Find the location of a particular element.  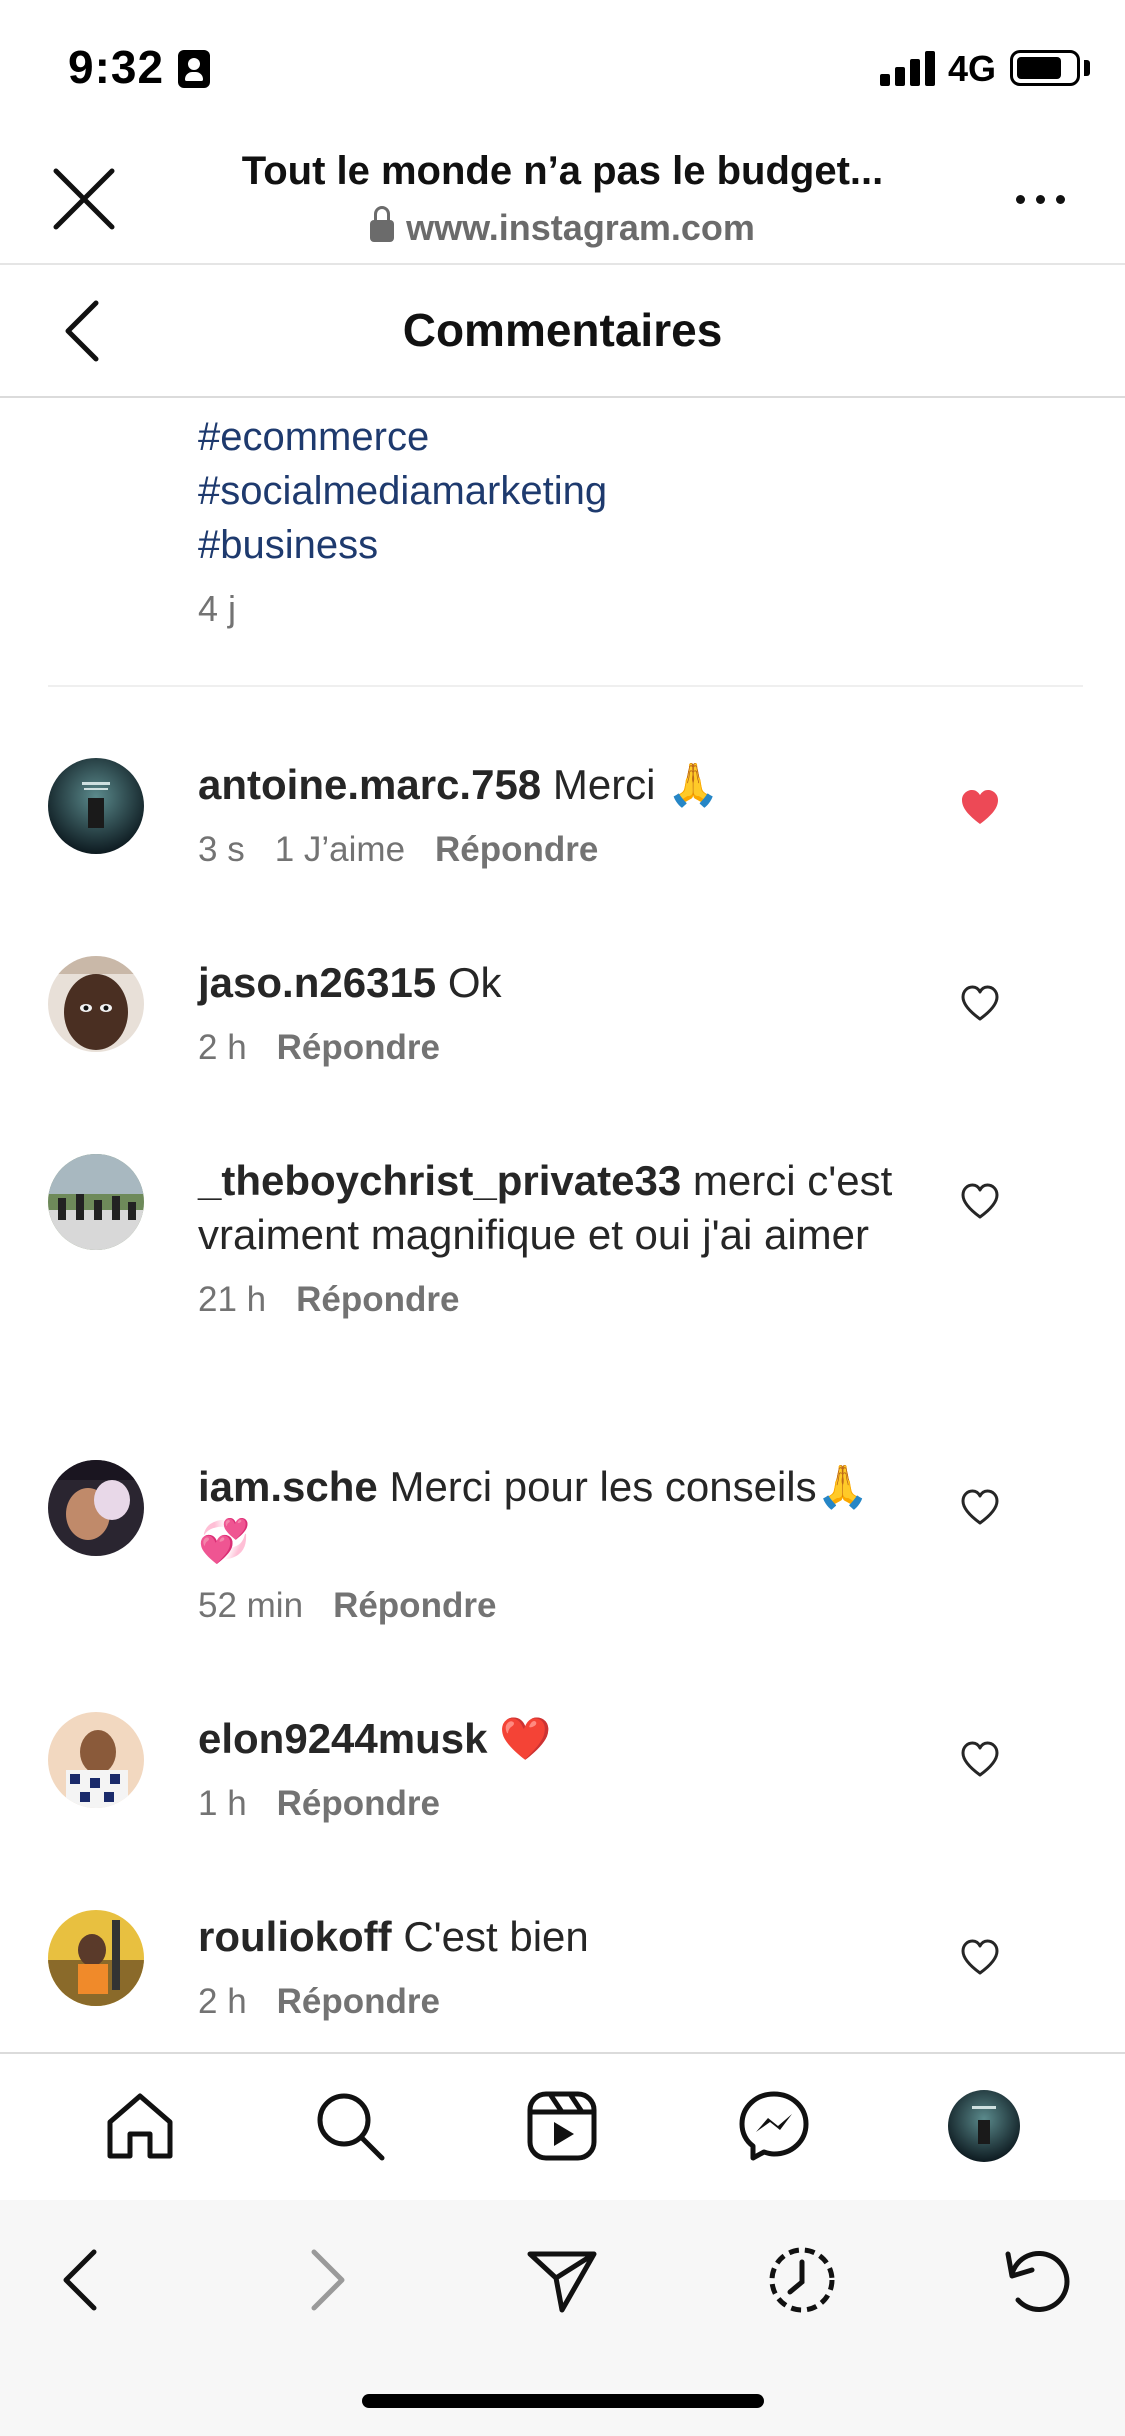

comment-body: rouliokoff C'est bien 2 h Répondre is located at coordinates (558, 1967).